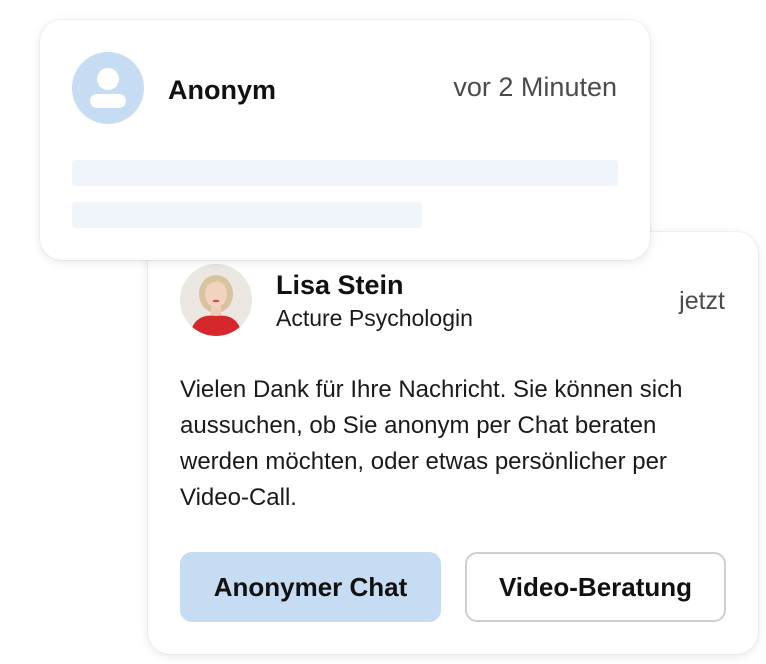 This screenshot has width=766, height=664. Describe the element at coordinates (374, 318) in the screenshot. I see `sender-role: Acture Psychologin` at that location.